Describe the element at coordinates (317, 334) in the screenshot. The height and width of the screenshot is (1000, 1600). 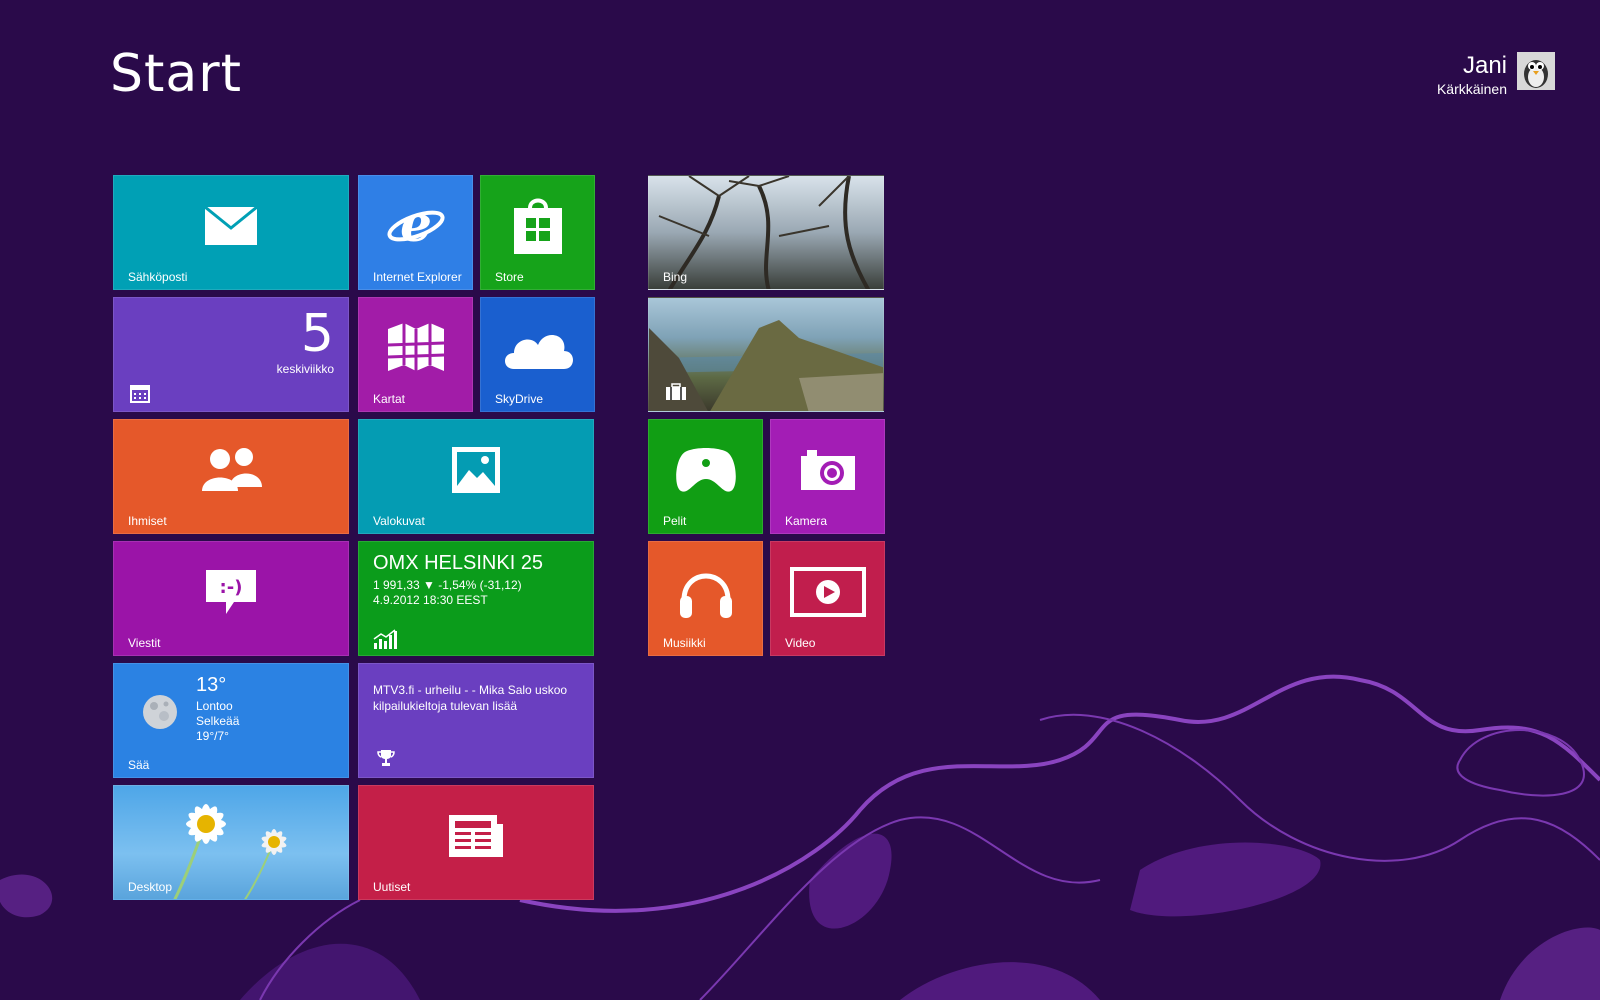
I see `calendar-day-number: 5` at that location.